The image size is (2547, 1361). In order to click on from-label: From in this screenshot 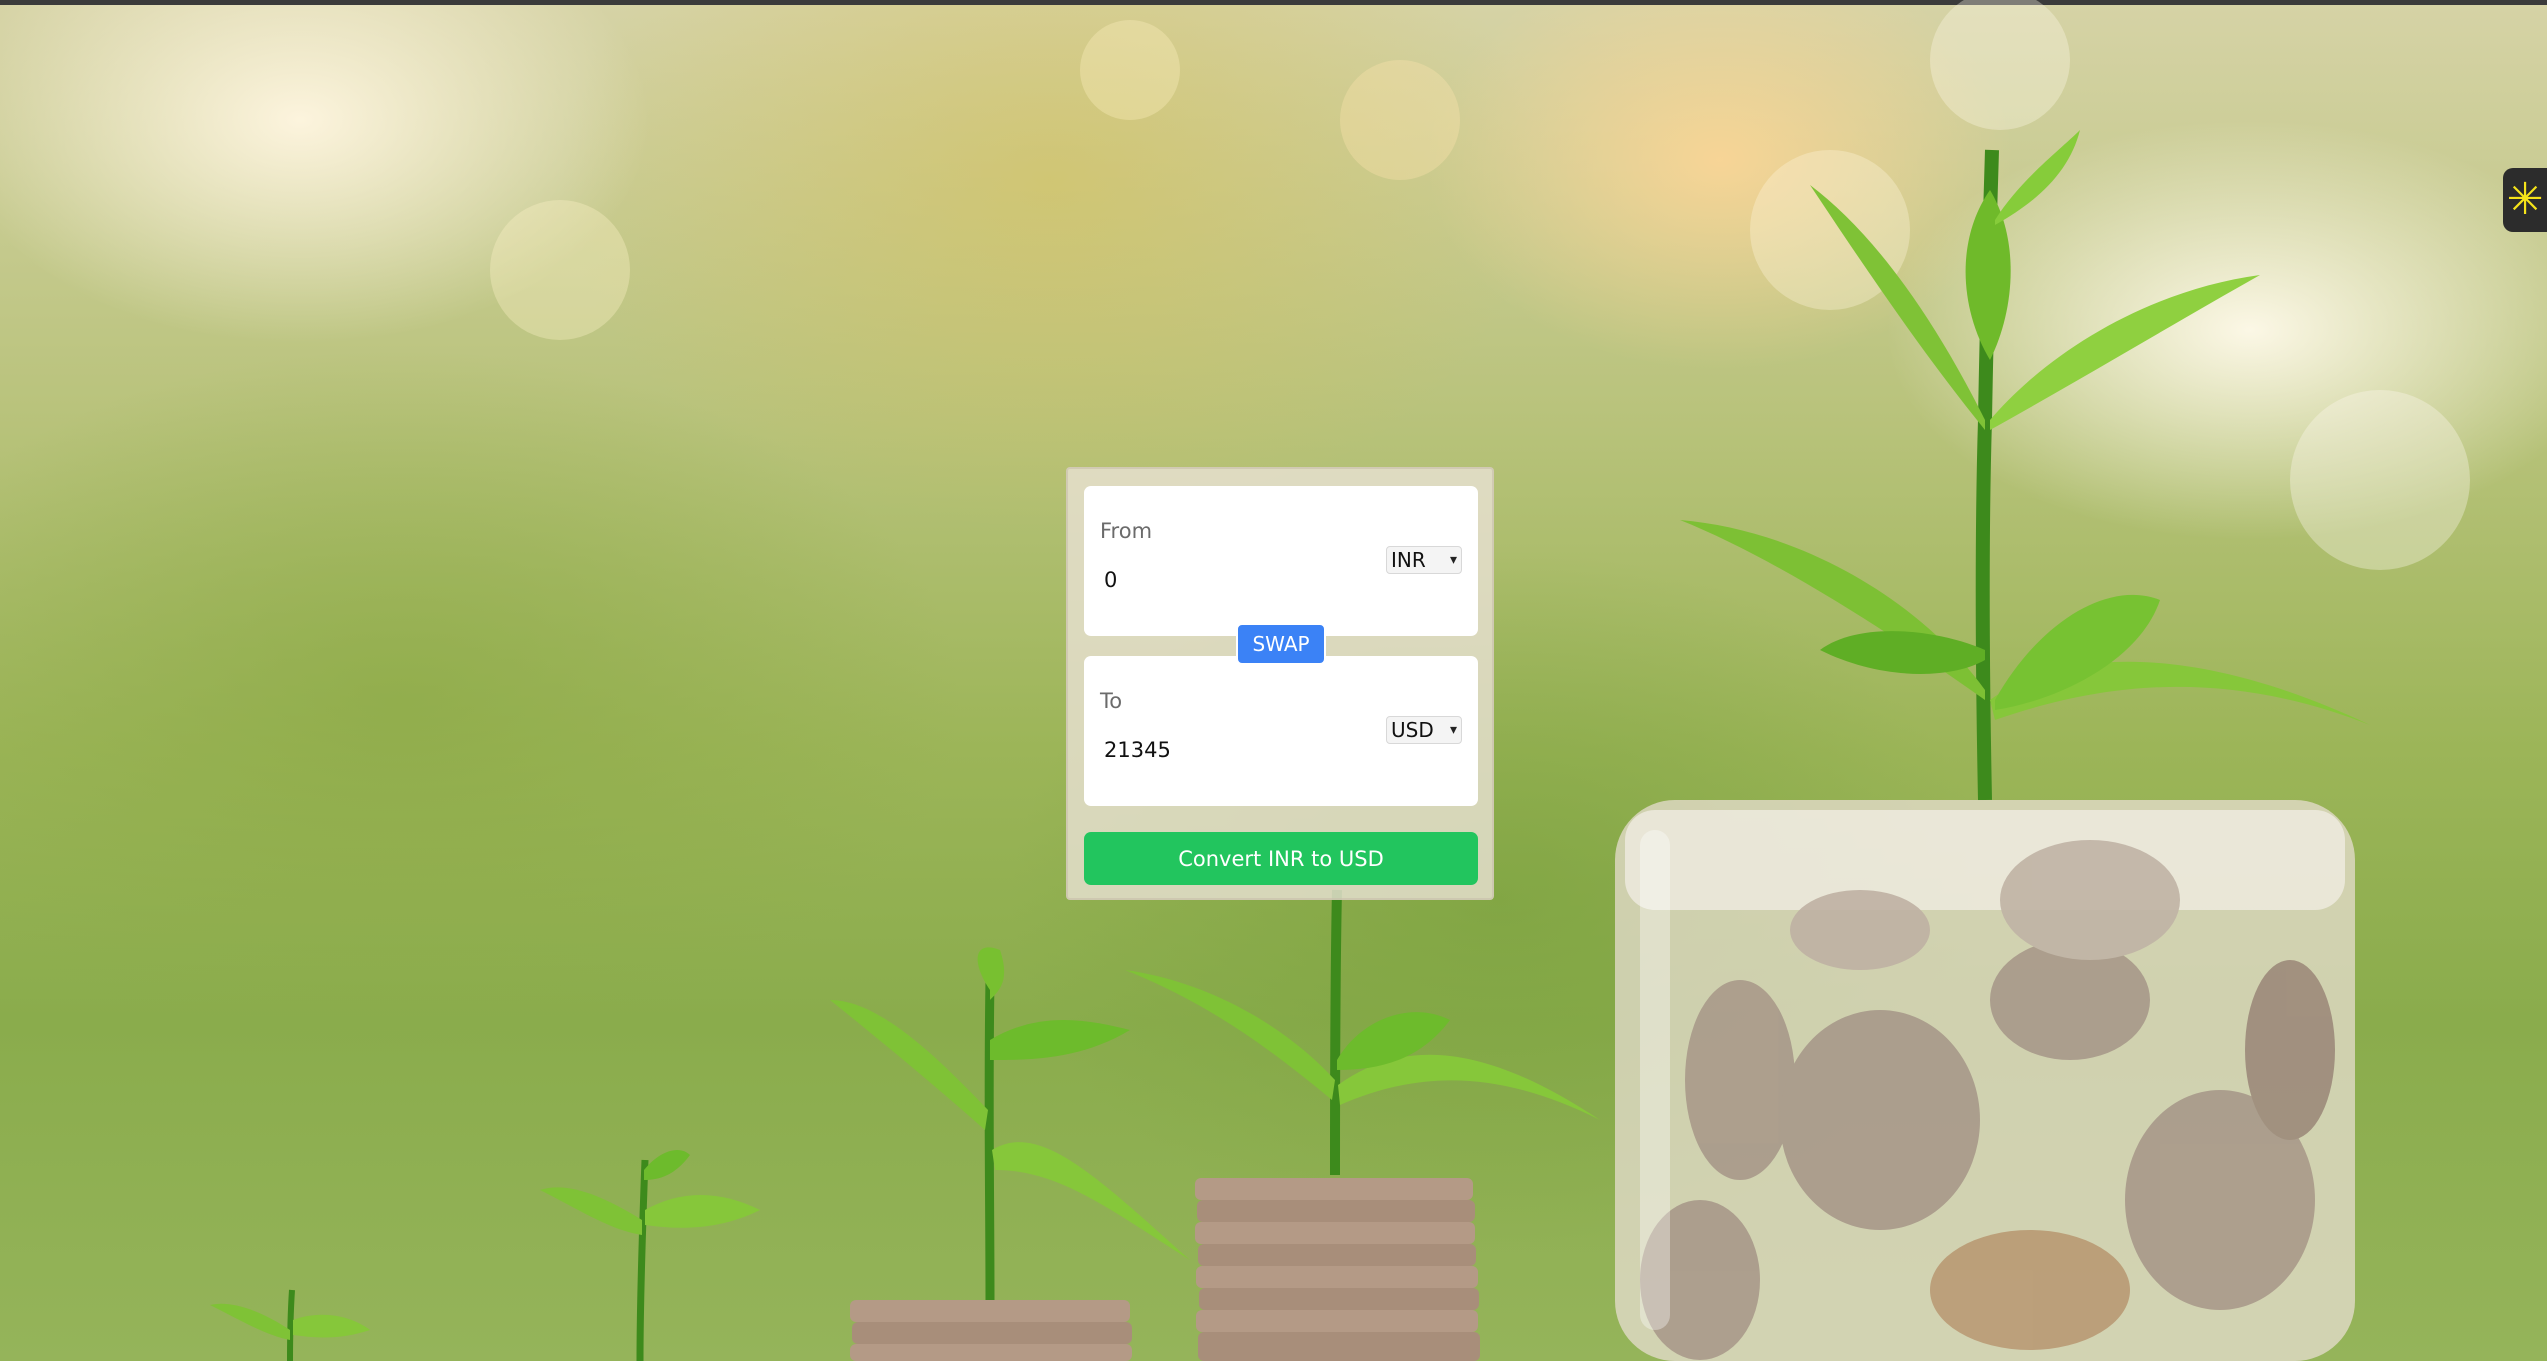, I will do `click(1126, 531)`.